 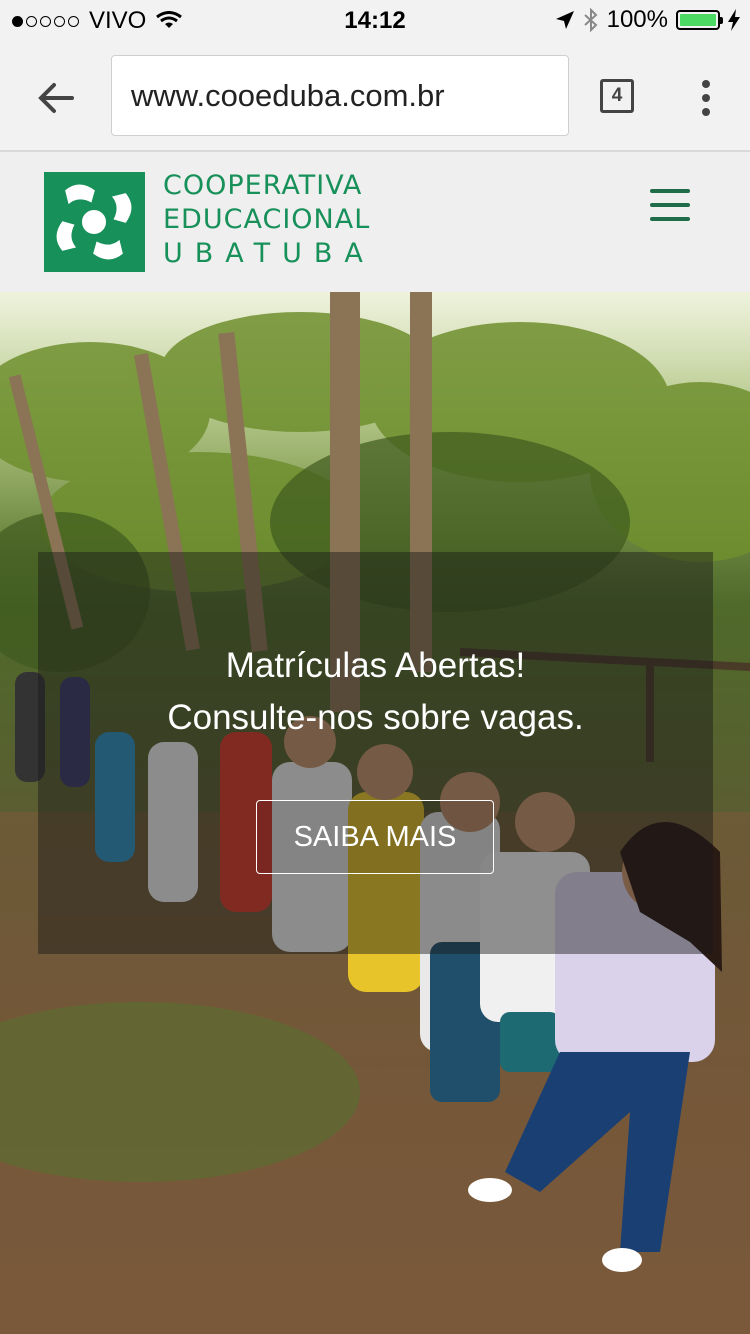 What do you see at coordinates (375, 717) in the screenshot?
I see `headline-line-2: Consulte-nos sobre vagas.` at bounding box center [375, 717].